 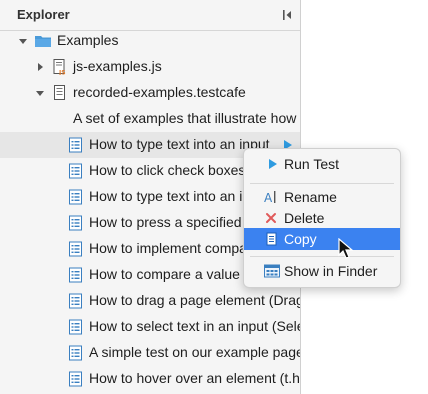 I want to click on tree-item-recorded-examples: recorded-examples.testcafe, so click(x=150, y=93).